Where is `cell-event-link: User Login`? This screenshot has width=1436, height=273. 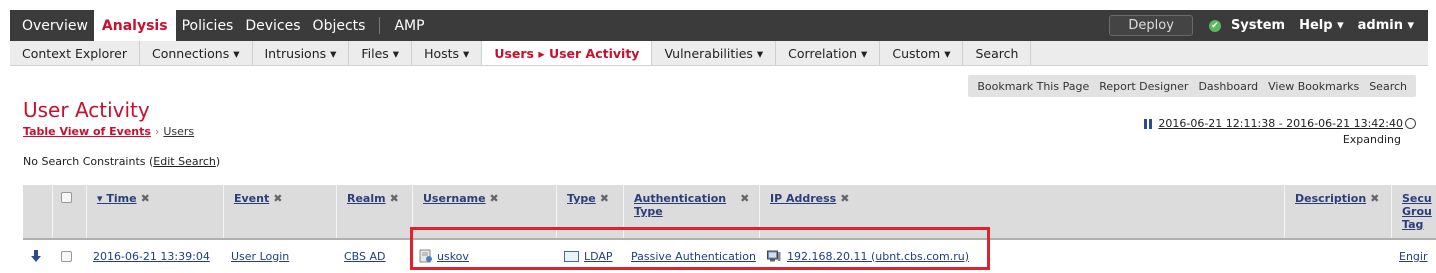
cell-event-link: User Login is located at coordinates (260, 256).